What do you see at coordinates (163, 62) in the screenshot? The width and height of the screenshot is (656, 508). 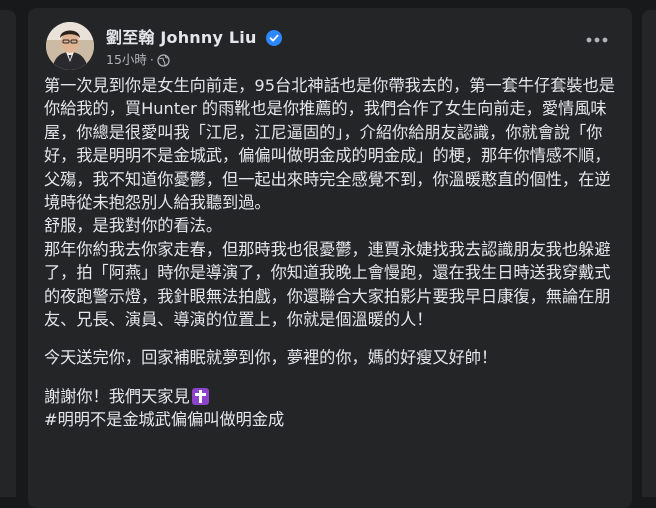 I see `globe-icon` at bounding box center [163, 62].